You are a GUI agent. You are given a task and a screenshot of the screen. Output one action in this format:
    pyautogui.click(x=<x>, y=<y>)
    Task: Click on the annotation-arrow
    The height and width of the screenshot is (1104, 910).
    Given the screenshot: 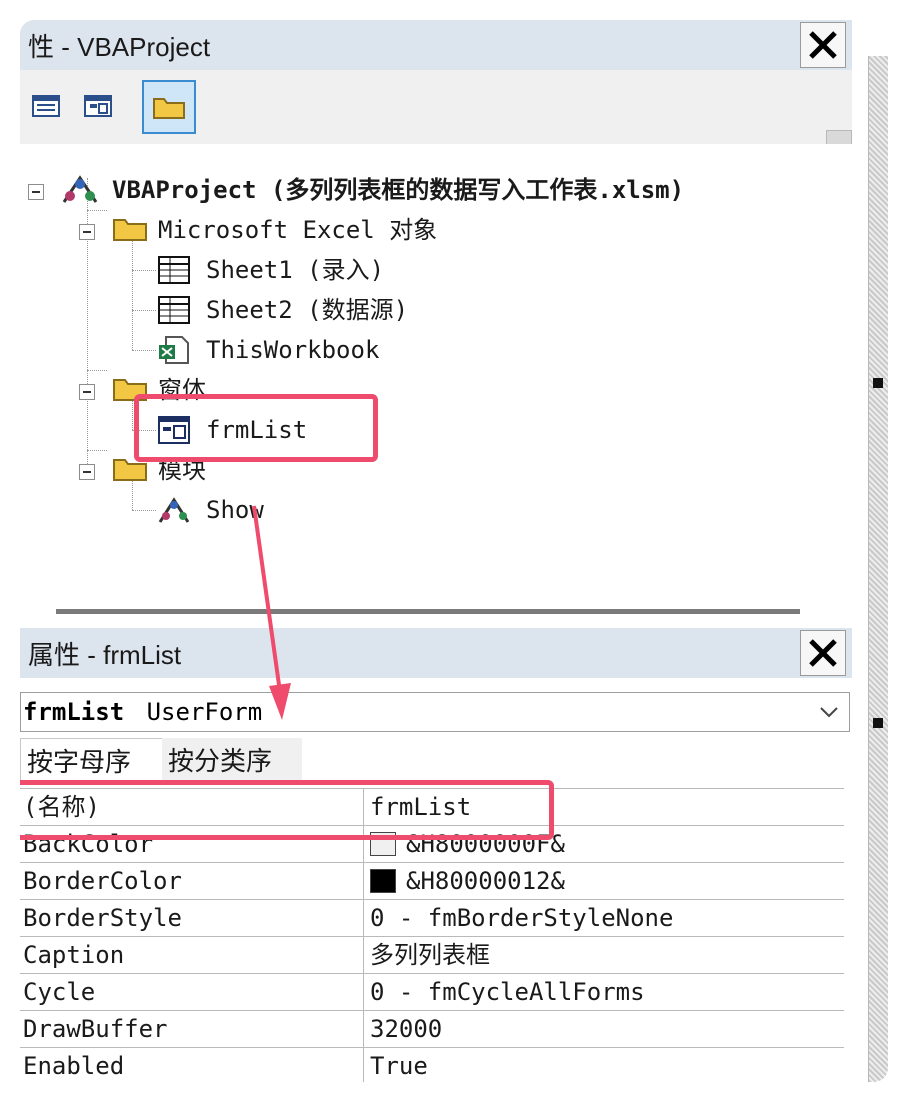 What is the action you would take?
    pyautogui.click(x=271, y=612)
    